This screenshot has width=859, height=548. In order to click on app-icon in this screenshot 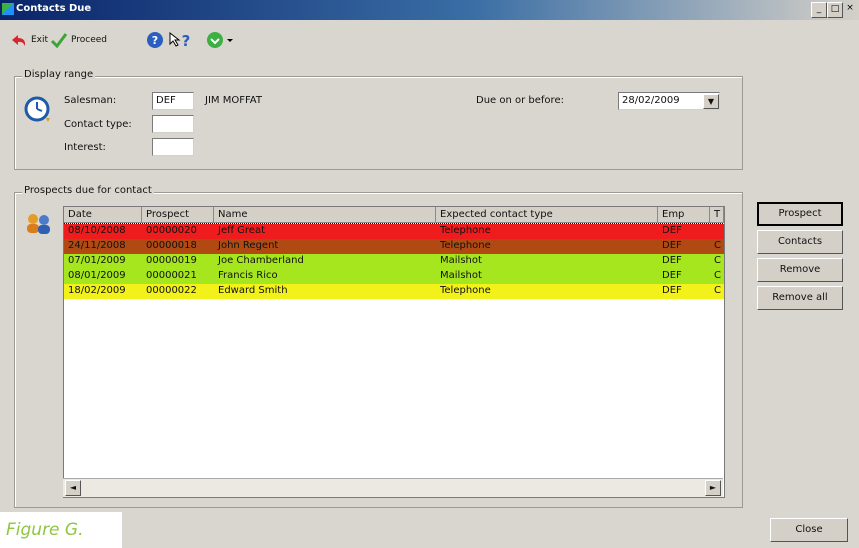, I will do `click(8, 9)`.